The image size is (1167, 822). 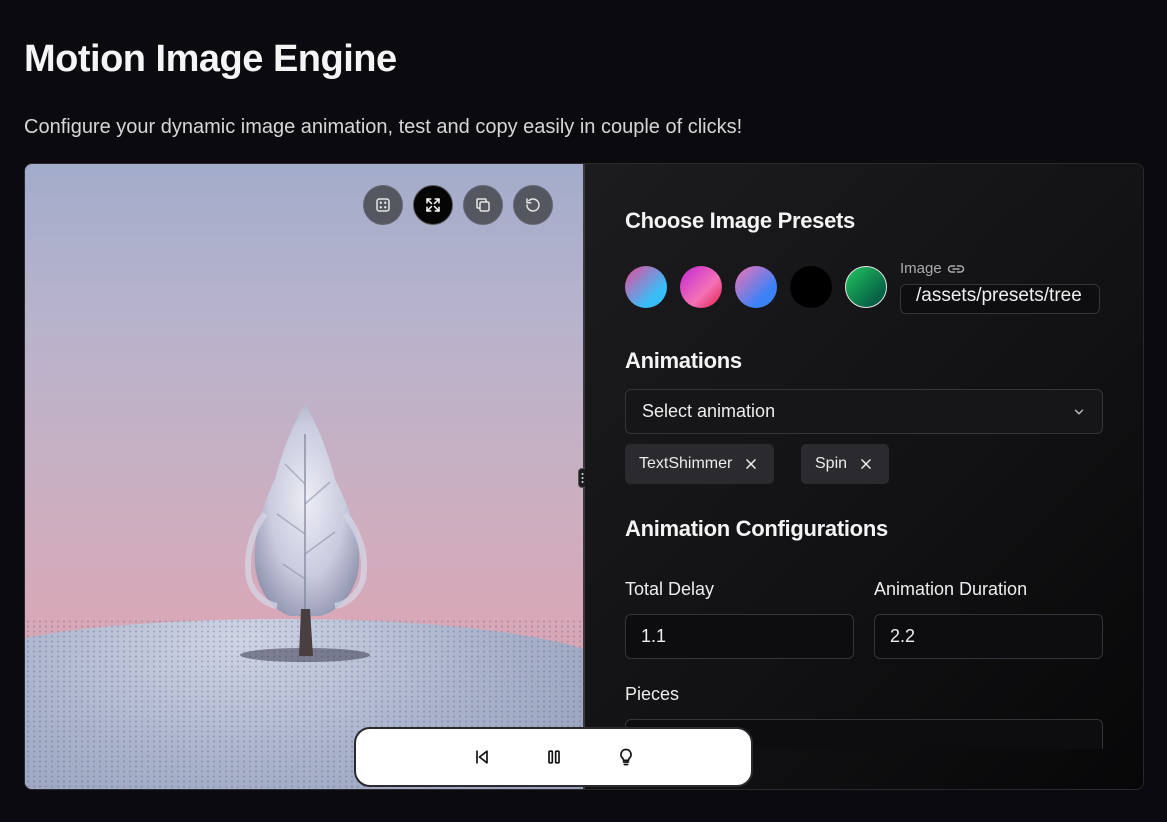 I want to click on duration-input: 2.2, so click(x=988, y=636).